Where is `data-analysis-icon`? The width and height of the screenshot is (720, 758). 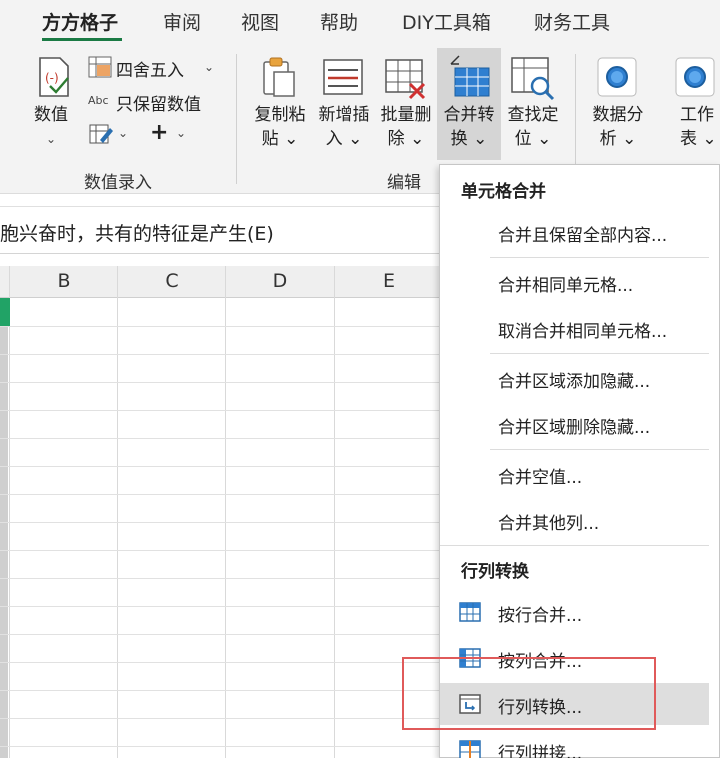 data-analysis-icon is located at coordinates (617, 77).